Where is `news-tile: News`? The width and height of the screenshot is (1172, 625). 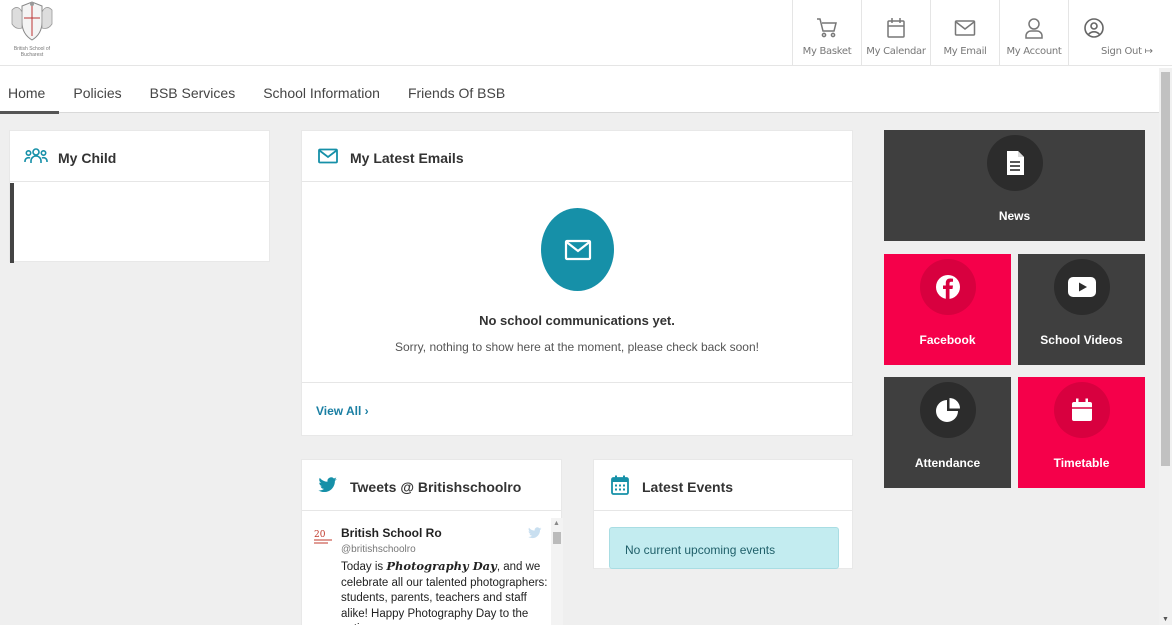
news-tile: News is located at coordinates (1014, 185).